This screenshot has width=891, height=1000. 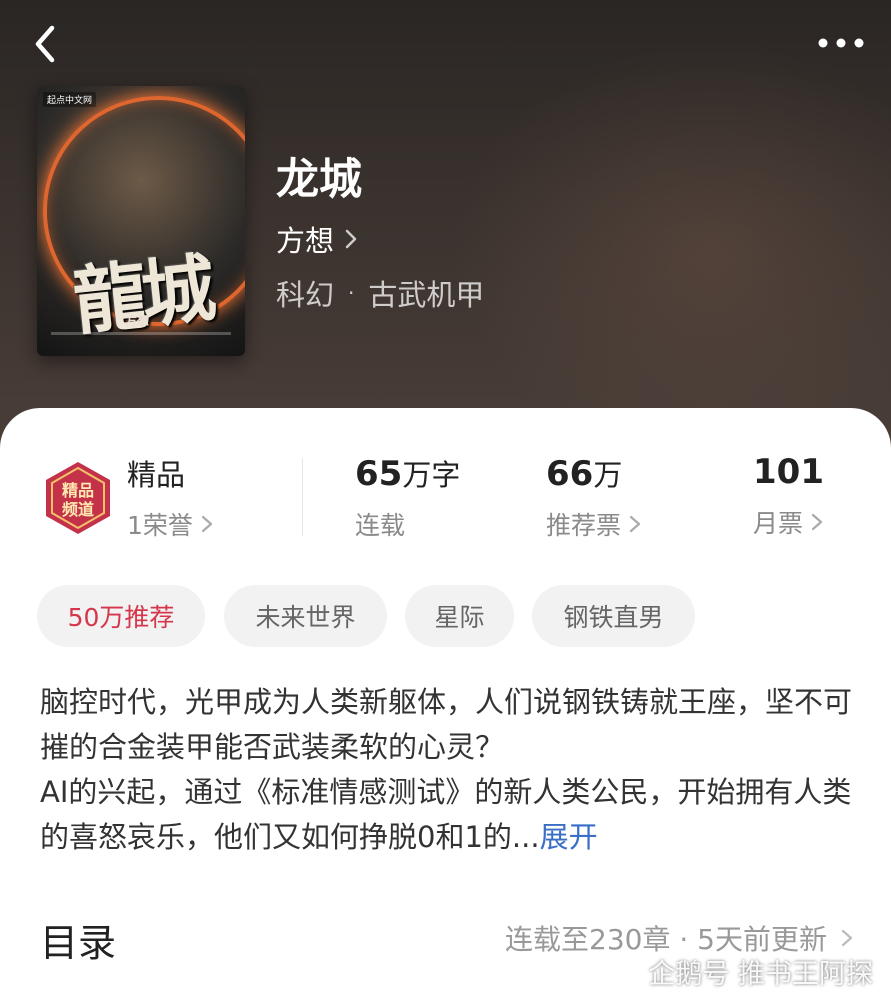 I want to click on author-link: 方想, so click(x=317, y=239).